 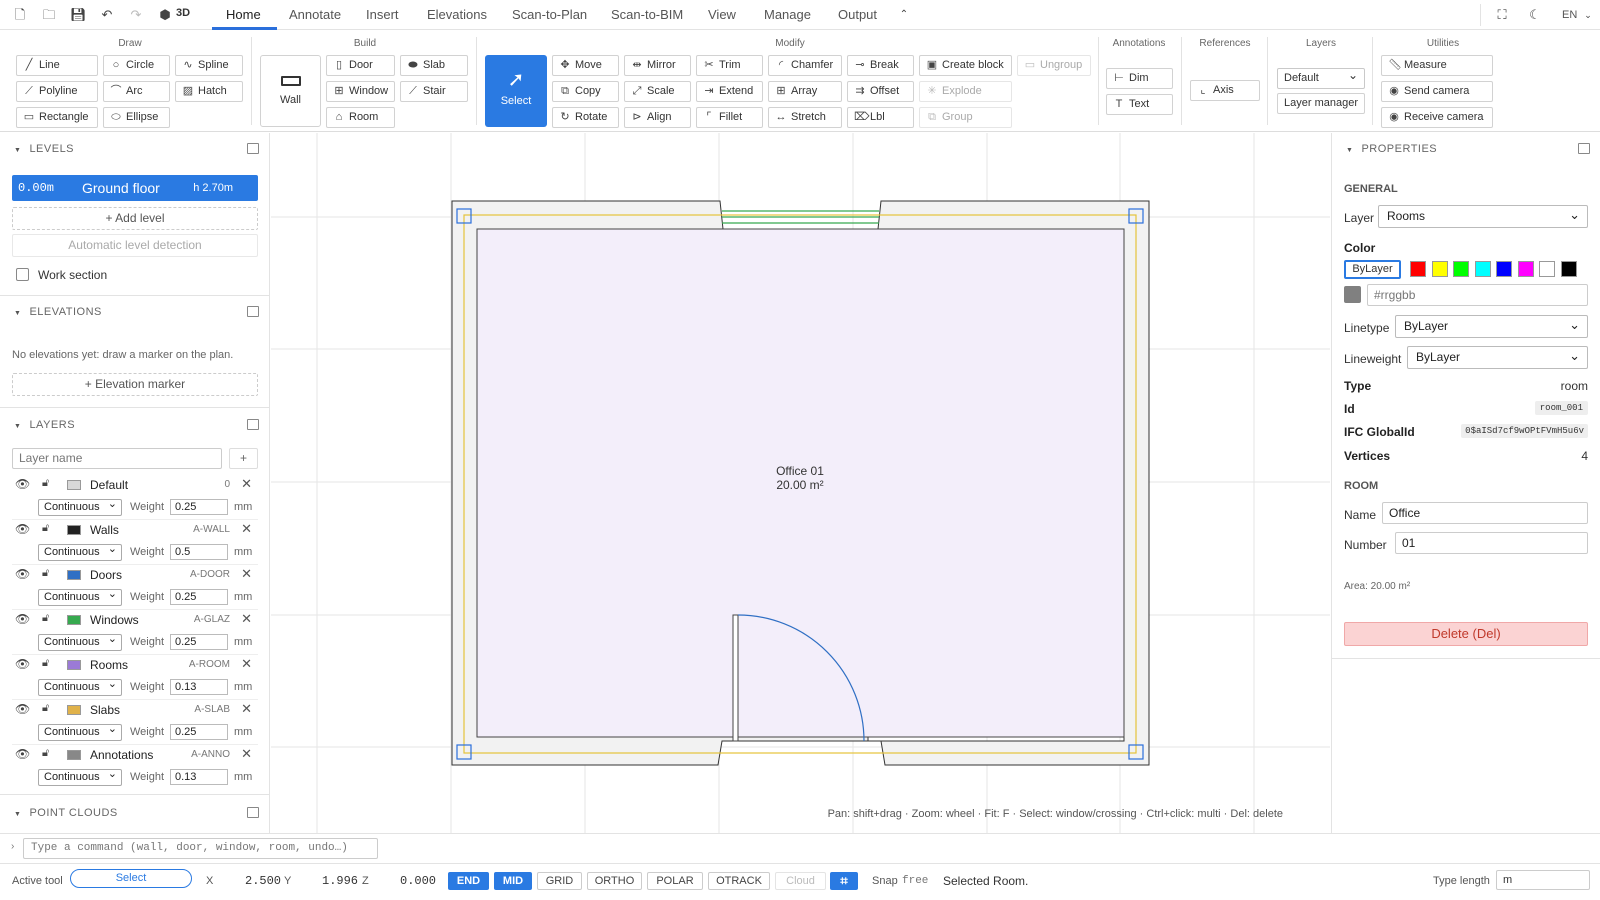 What do you see at coordinates (800, 881) in the screenshot?
I see `cloud-toggle: Cloud` at bounding box center [800, 881].